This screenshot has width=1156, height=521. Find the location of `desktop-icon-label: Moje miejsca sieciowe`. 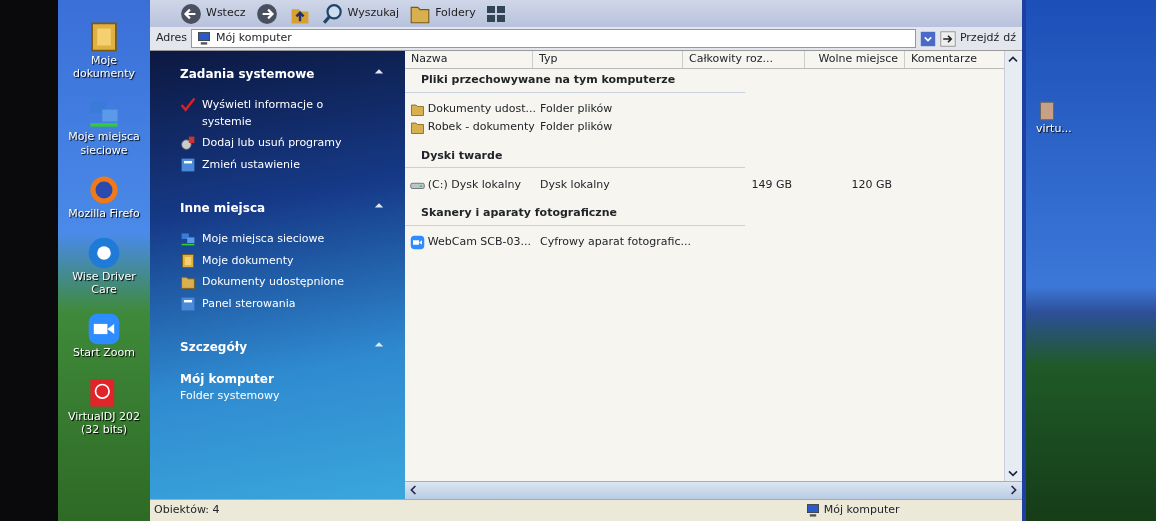

desktop-icon-label: Moje miejsca sieciowe is located at coordinates (104, 143).